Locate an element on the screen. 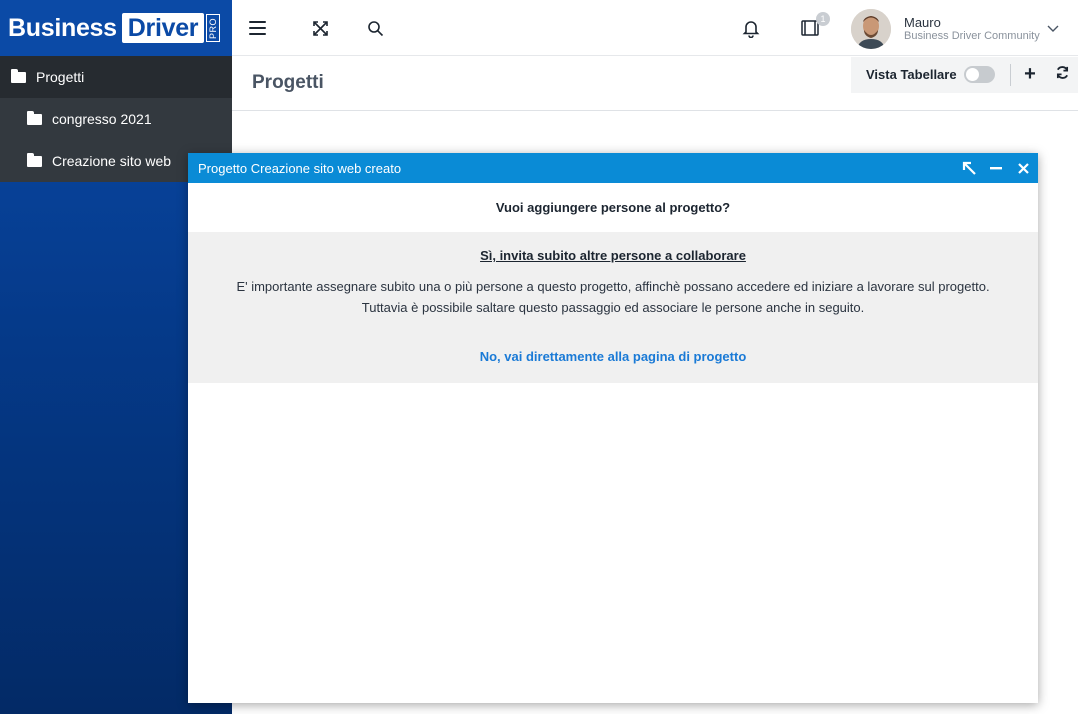 This screenshot has width=1078, height=714. brand-logo: Business Driver PRO is located at coordinates (116, 28).